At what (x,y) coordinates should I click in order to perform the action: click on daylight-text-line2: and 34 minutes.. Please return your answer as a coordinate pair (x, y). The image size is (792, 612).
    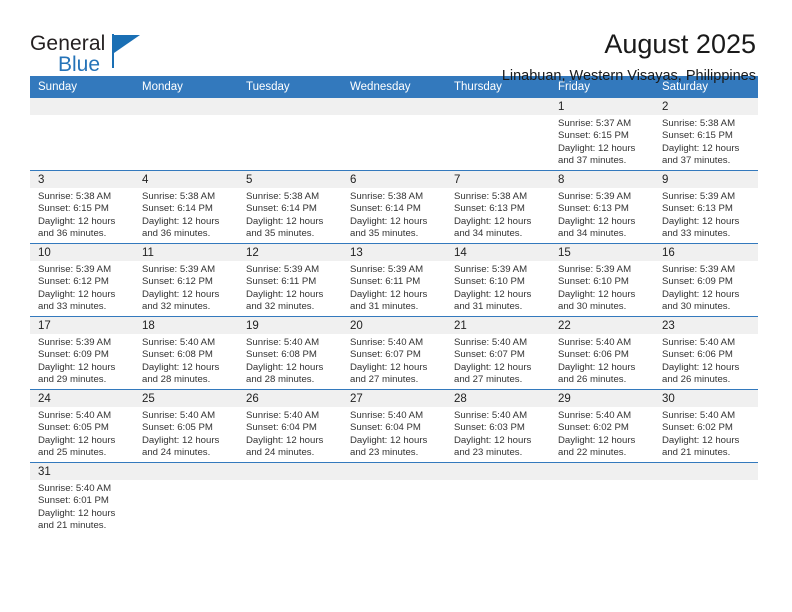
    Looking at the image, I should click on (488, 233).